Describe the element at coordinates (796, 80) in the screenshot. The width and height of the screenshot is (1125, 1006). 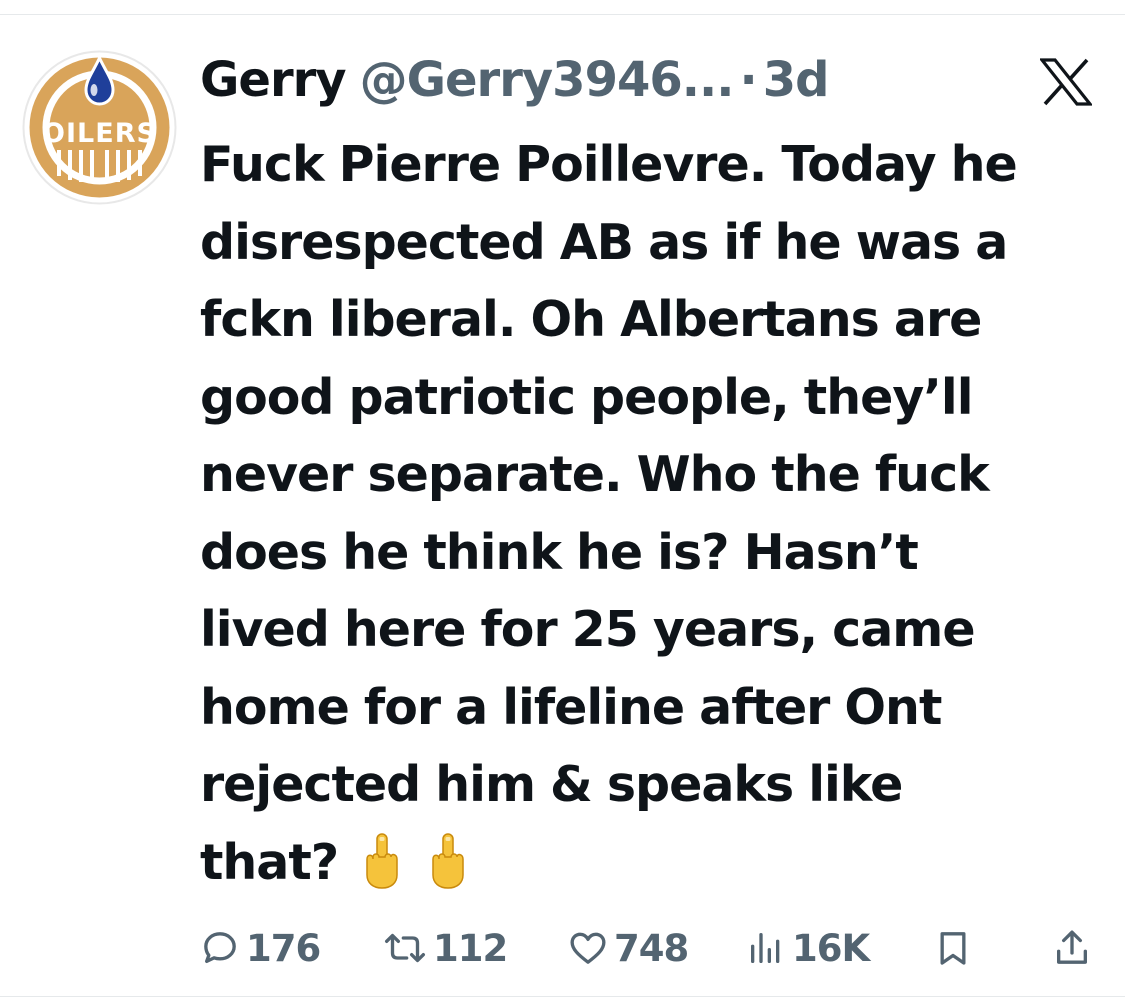
I see `tweet-timestamp: 3d` at that location.